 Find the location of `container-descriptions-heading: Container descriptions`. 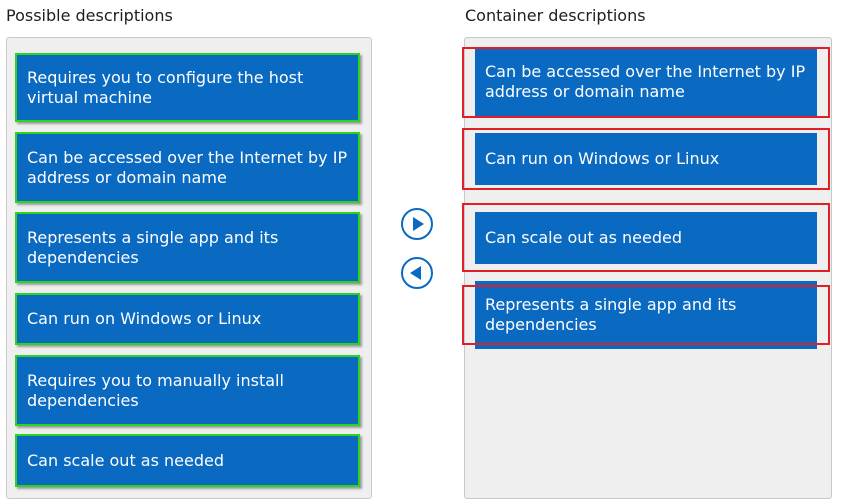

container-descriptions-heading: Container descriptions is located at coordinates (555, 15).